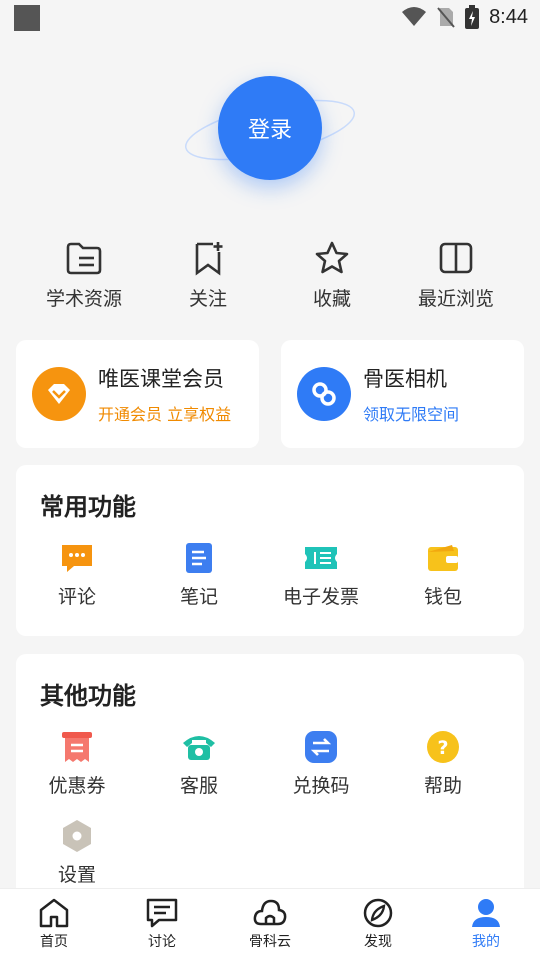  Describe the element at coordinates (199, 558) in the screenshot. I see `note-icon` at that location.